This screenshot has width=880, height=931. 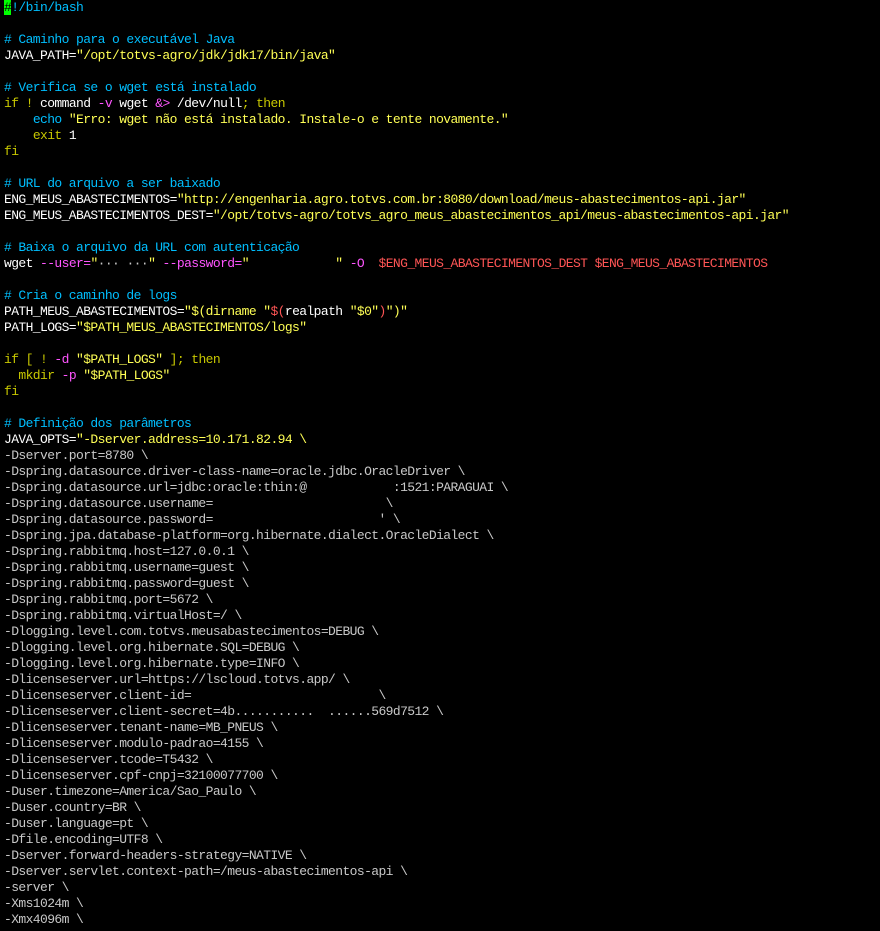 I want to click on code-line: # Verifica se o wget está instalado, so click(x=442, y=88).